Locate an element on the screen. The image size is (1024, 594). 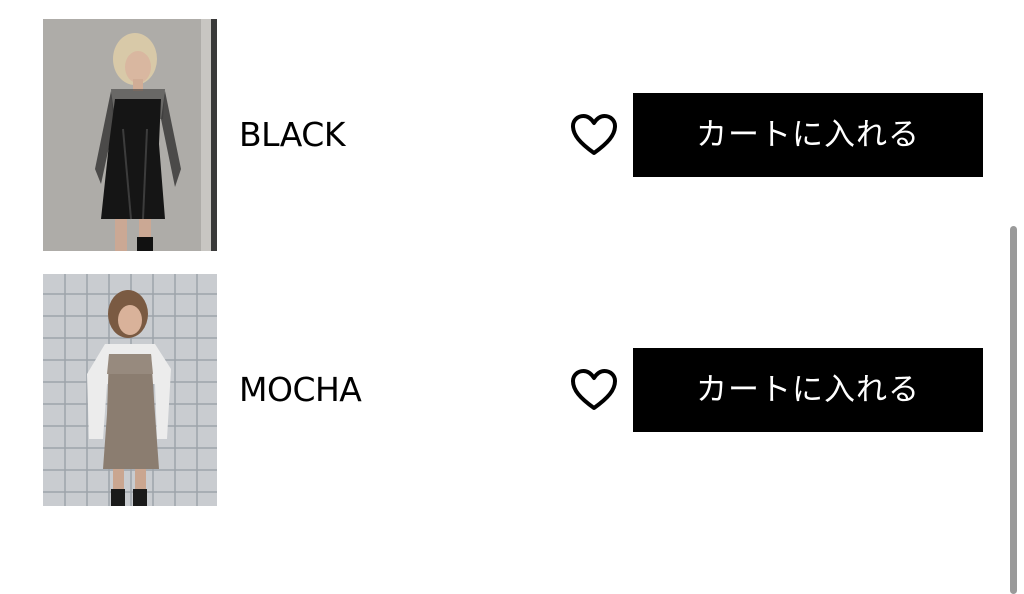
scrollbar-thumb is located at coordinates (1013, 410).